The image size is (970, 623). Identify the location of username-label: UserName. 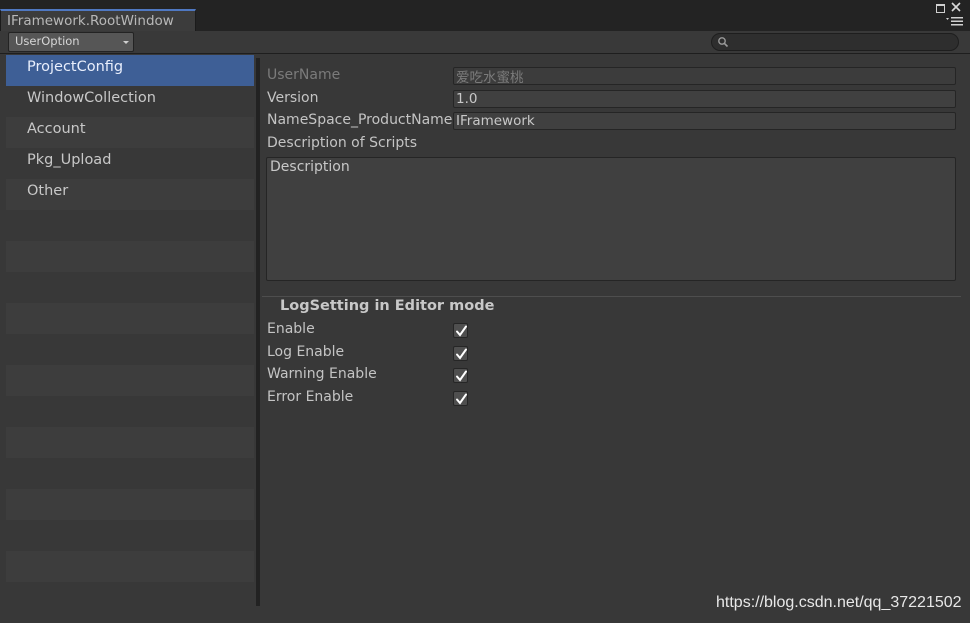
(304, 75).